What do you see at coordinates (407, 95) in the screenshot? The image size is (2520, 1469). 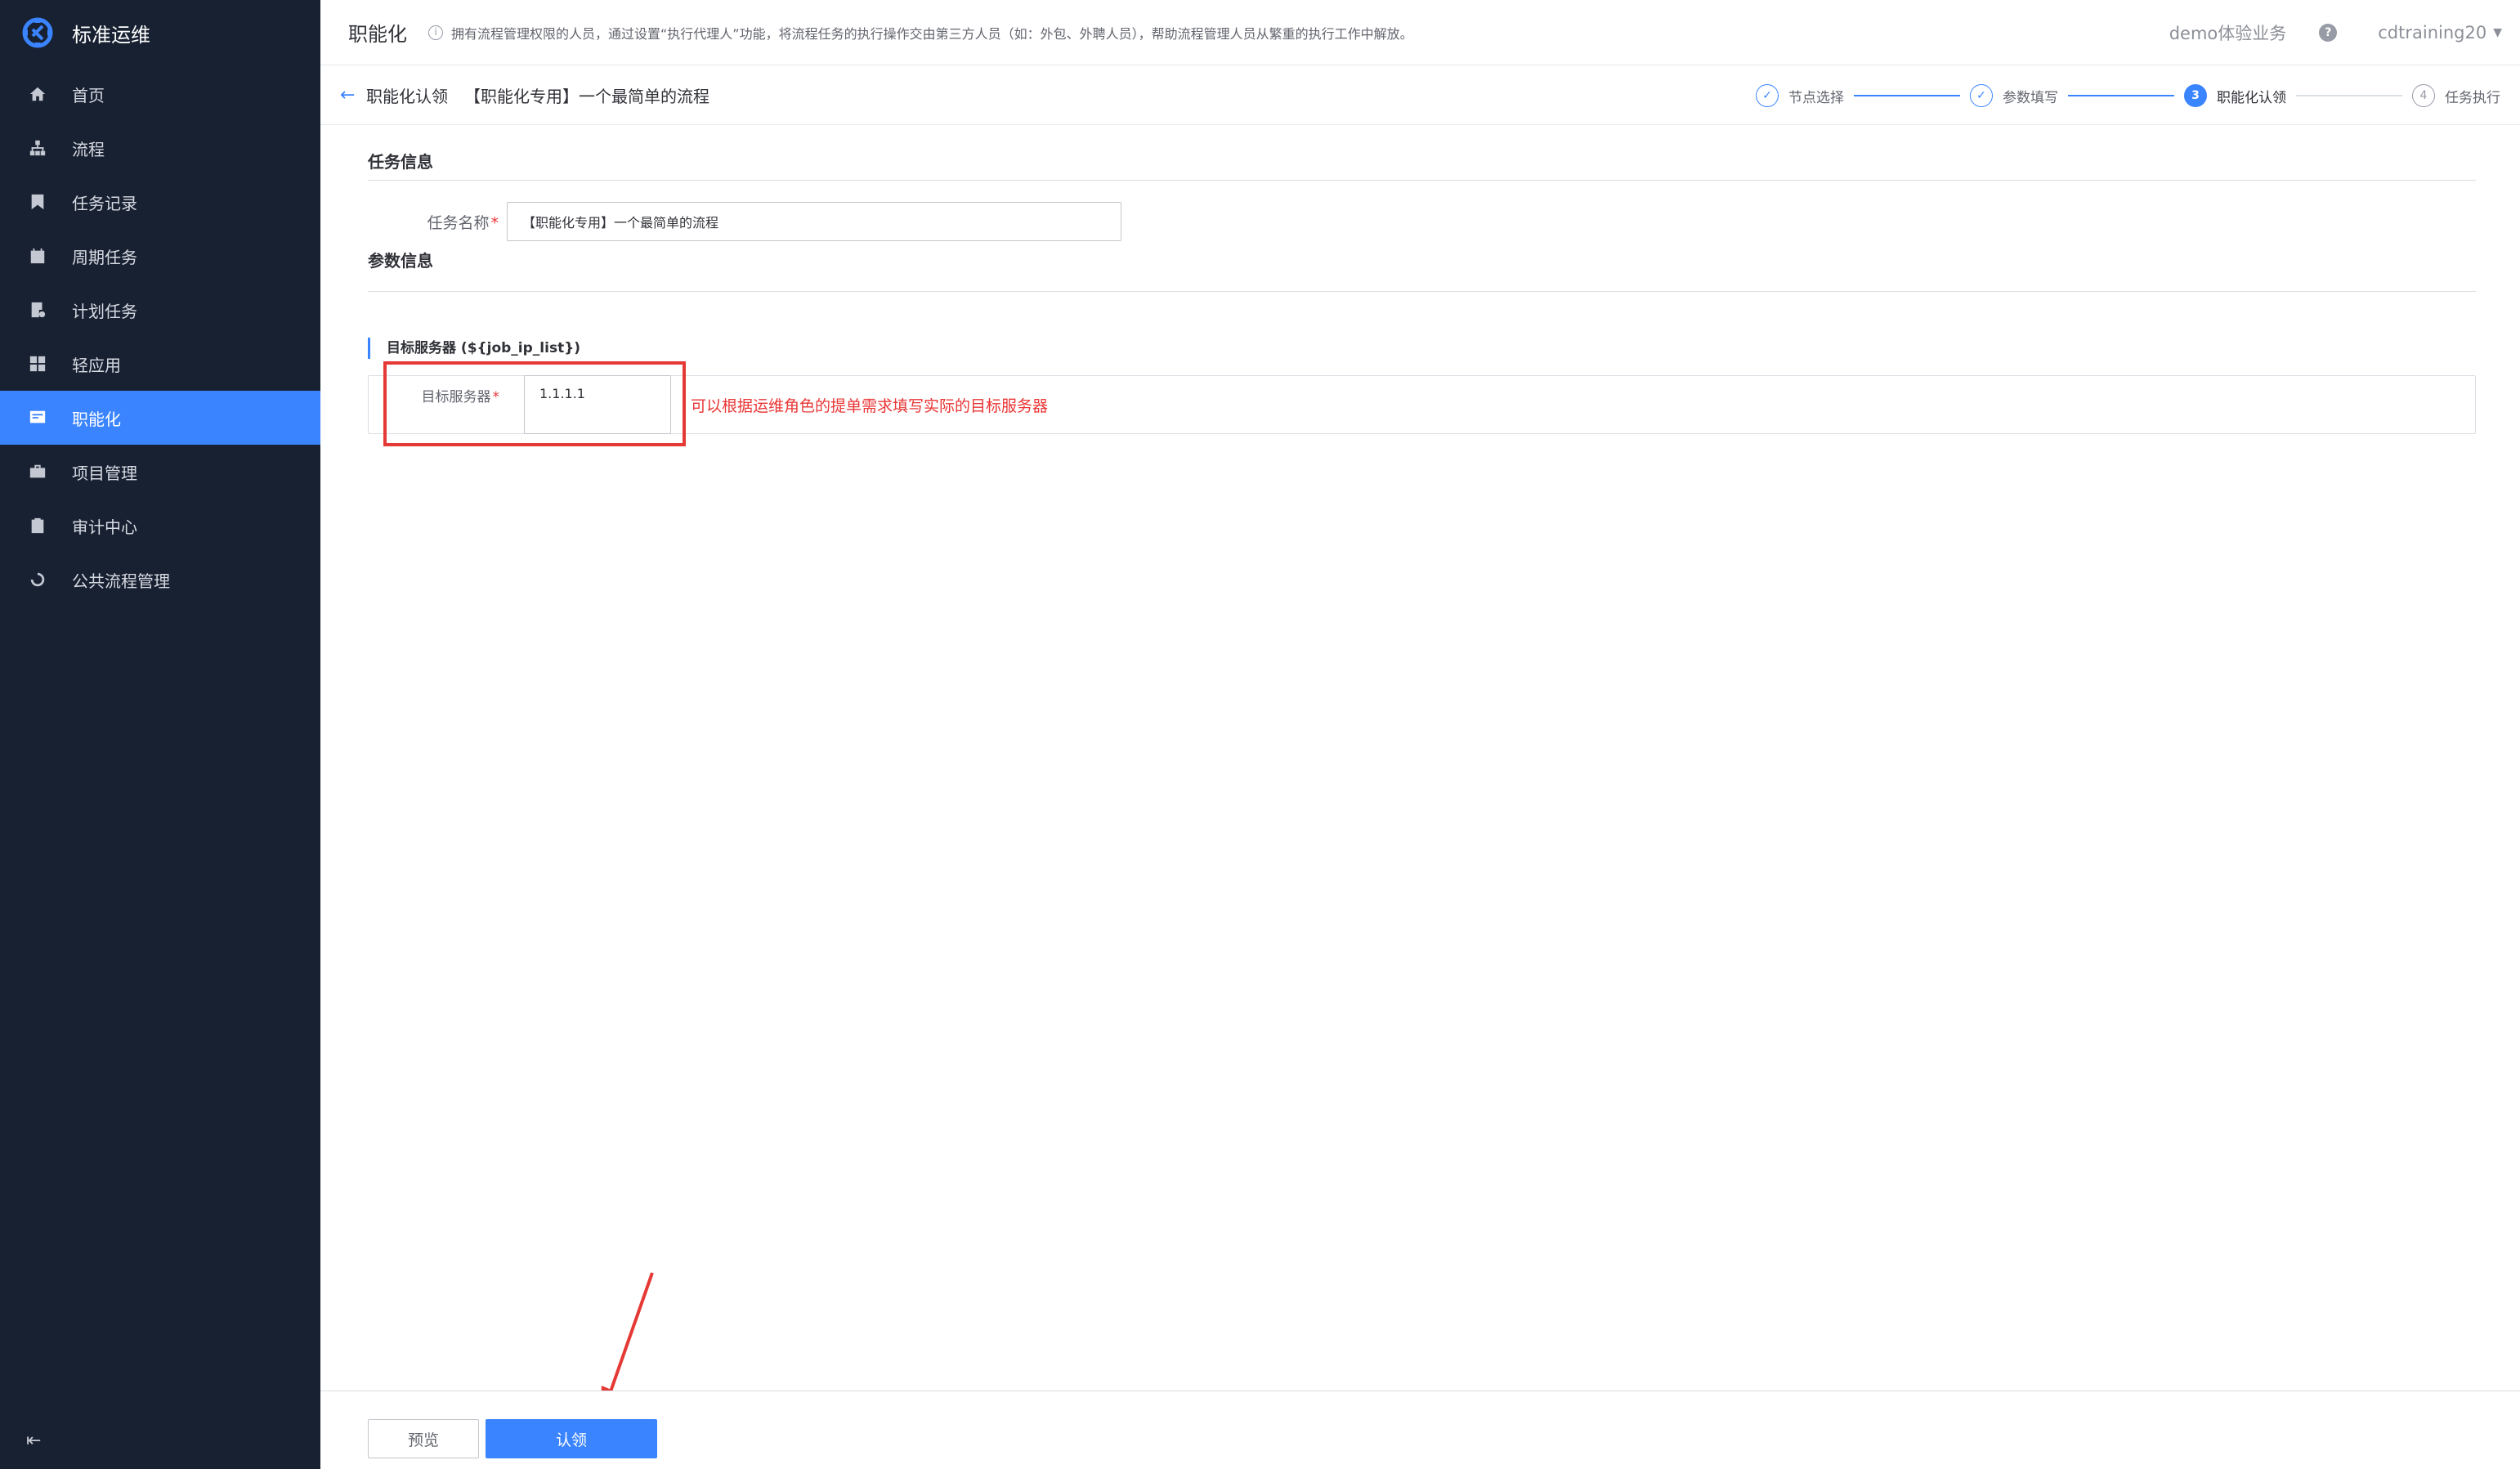 I see `breadcrumb-back: 职能化认领` at bounding box center [407, 95].